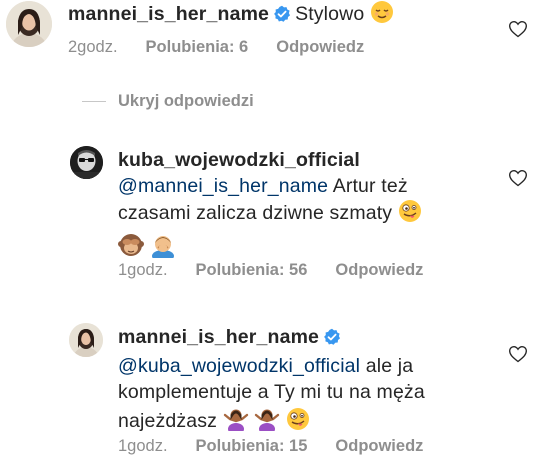 Image resolution: width=558 pixels, height=468 pixels. I want to click on comment-meta: 1godz. Polubienia: 15 Odpowiedz, so click(270, 446).